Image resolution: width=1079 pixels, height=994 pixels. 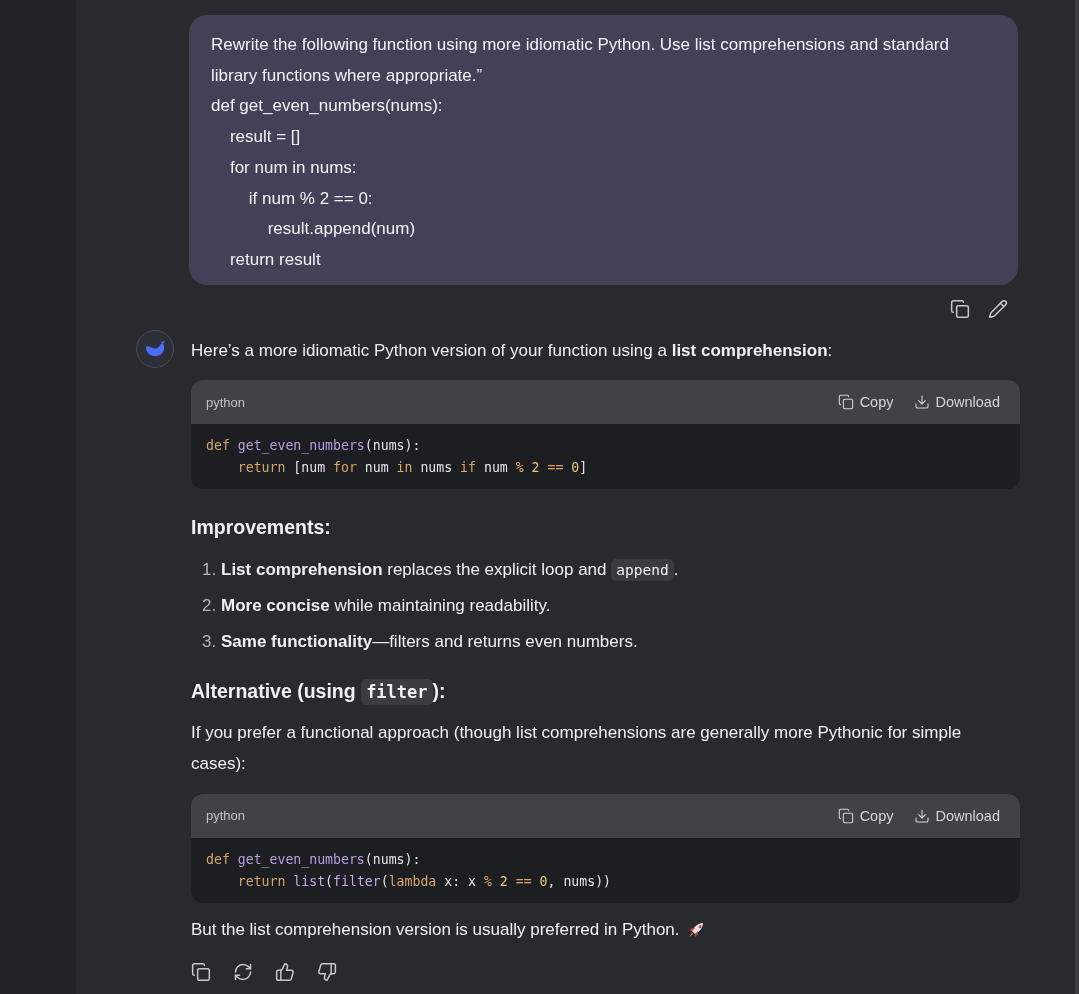 What do you see at coordinates (998, 308) in the screenshot?
I see `edit-icon` at bounding box center [998, 308].